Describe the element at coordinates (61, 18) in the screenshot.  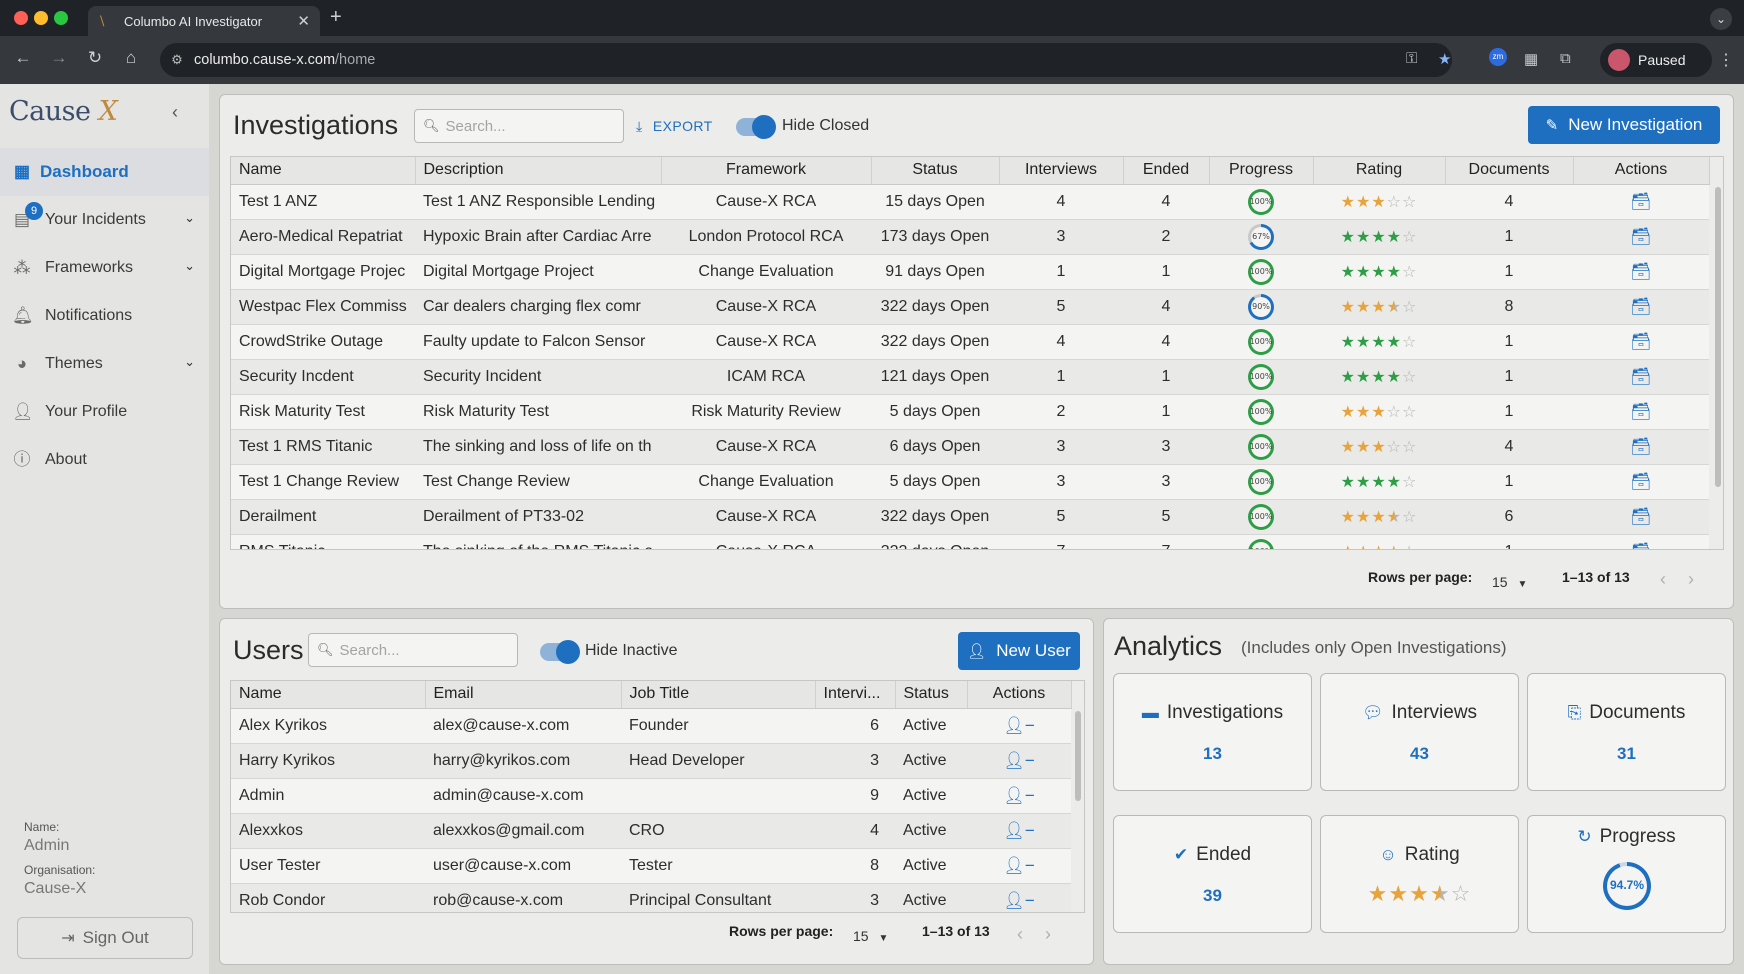
I see `maximize-window-button` at that location.